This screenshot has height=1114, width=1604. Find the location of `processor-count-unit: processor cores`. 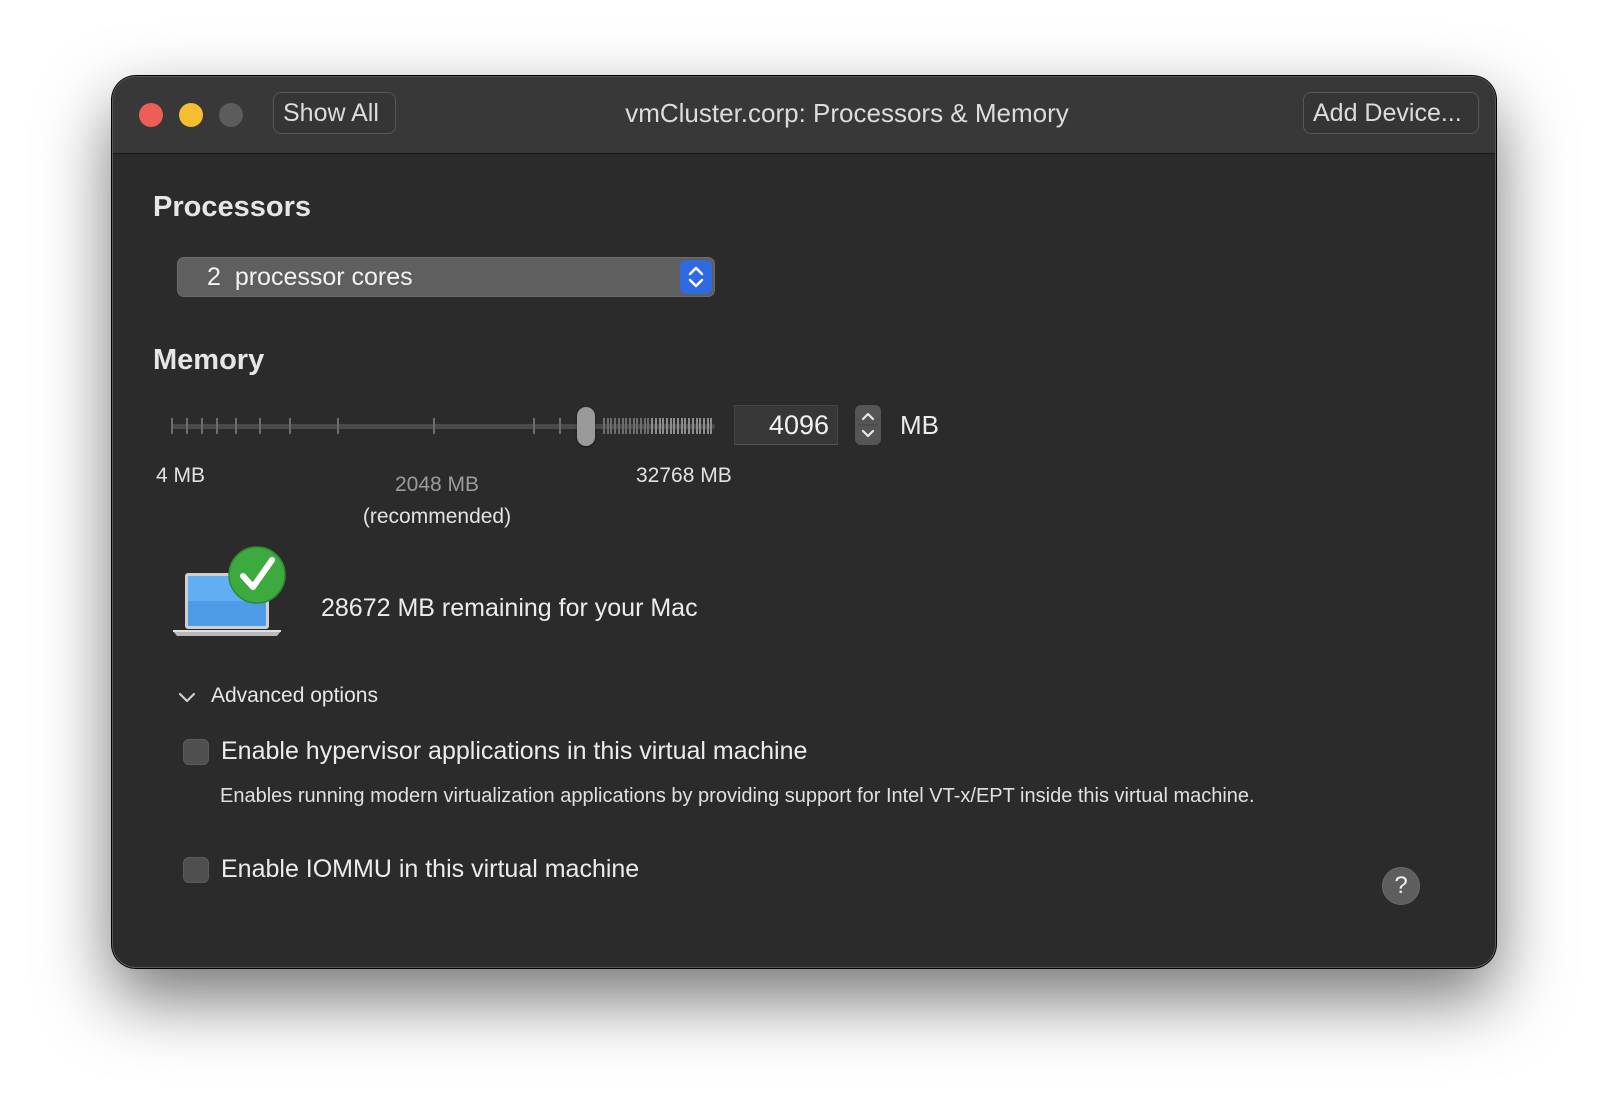

processor-count-unit: processor cores is located at coordinates (323, 277).